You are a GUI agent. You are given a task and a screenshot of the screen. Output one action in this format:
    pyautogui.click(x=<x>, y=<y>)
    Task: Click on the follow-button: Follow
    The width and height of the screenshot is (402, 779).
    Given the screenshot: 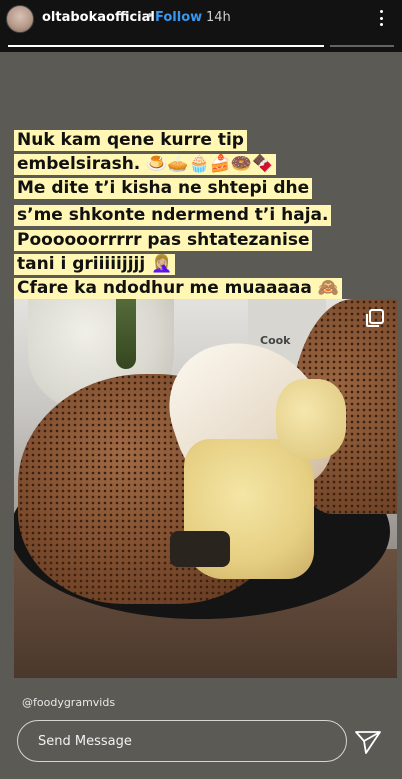 What is the action you would take?
    pyautogui.click(x=178, y=17)
    